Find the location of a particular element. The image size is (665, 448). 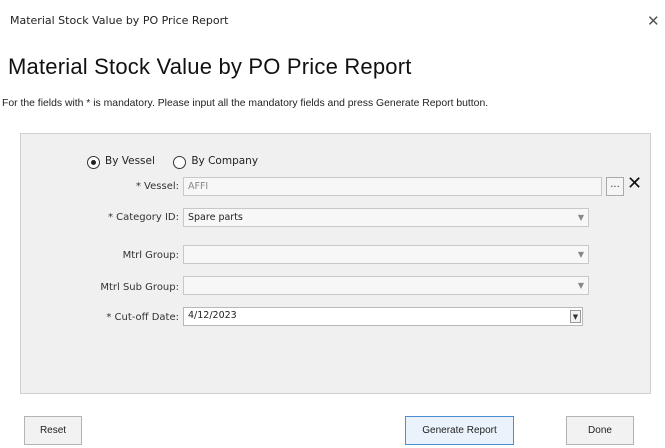

report-mode-radio-group: By Vessel By Company is located at coordinates (172, 159).